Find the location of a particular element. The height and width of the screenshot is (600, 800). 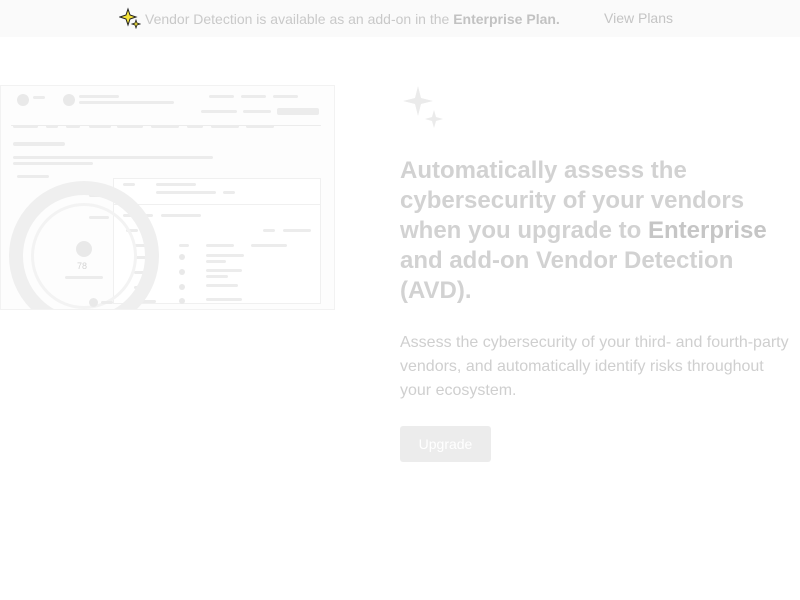

preview-score: 78 is located at coordinates (82, 266).